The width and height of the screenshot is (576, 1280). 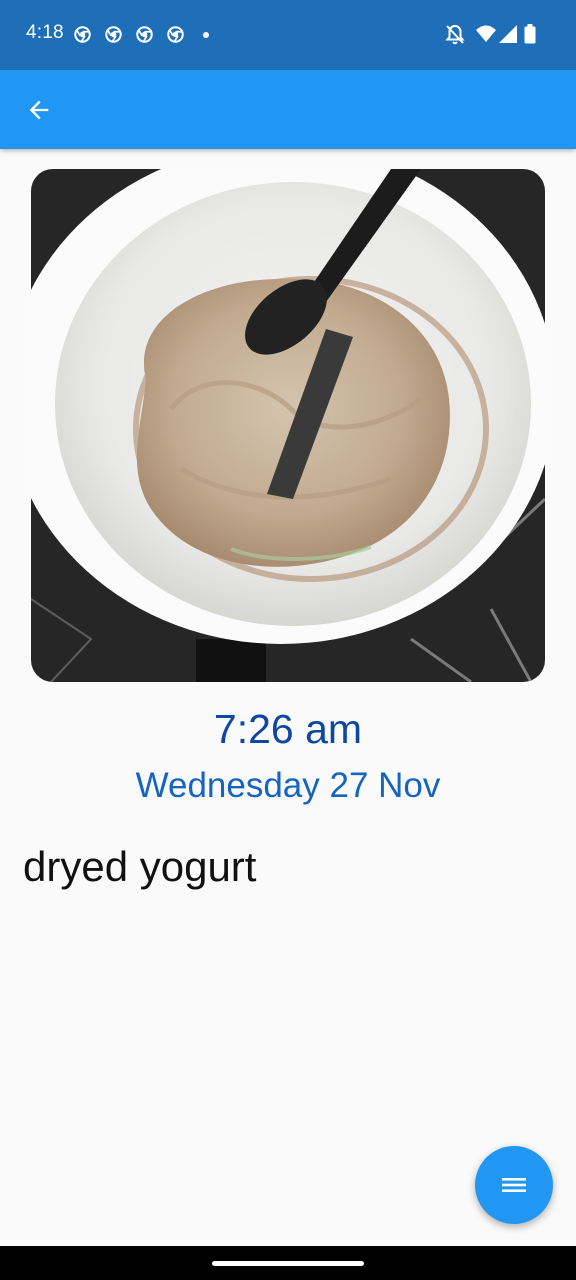 What do you see at coordinates (508, 34) in the screenshot?
I see `signal-icon` at bounding box center [508, 34].